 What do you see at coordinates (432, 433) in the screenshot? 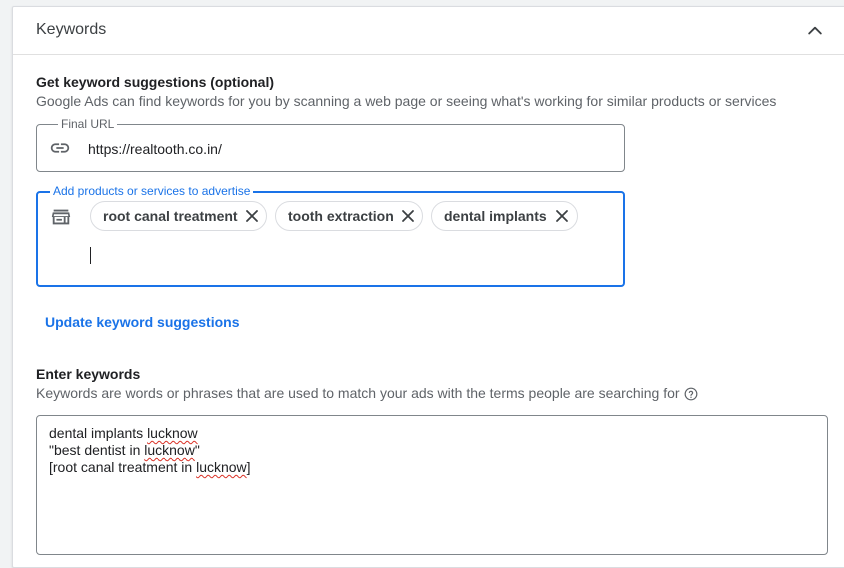
I see `keyword-line: dental implants lucknow` at bounding box center [432, 433].